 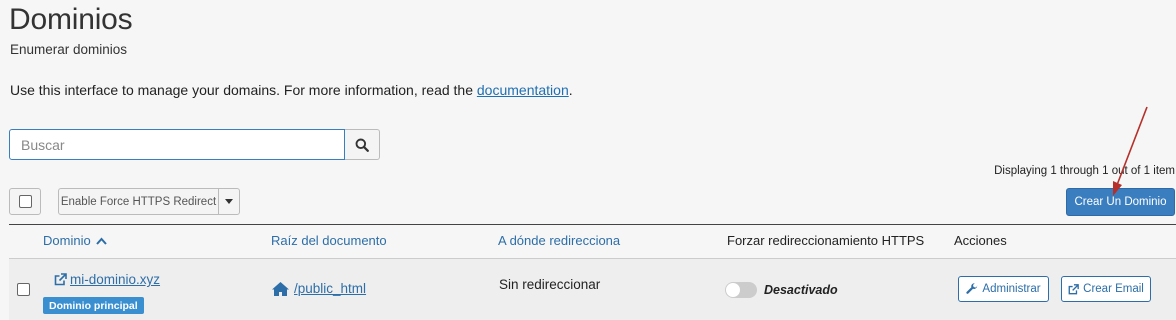 What do you see at coordinates (177, 144) in the screenshot?
I see `search-input` at bounding box center [177, 144].